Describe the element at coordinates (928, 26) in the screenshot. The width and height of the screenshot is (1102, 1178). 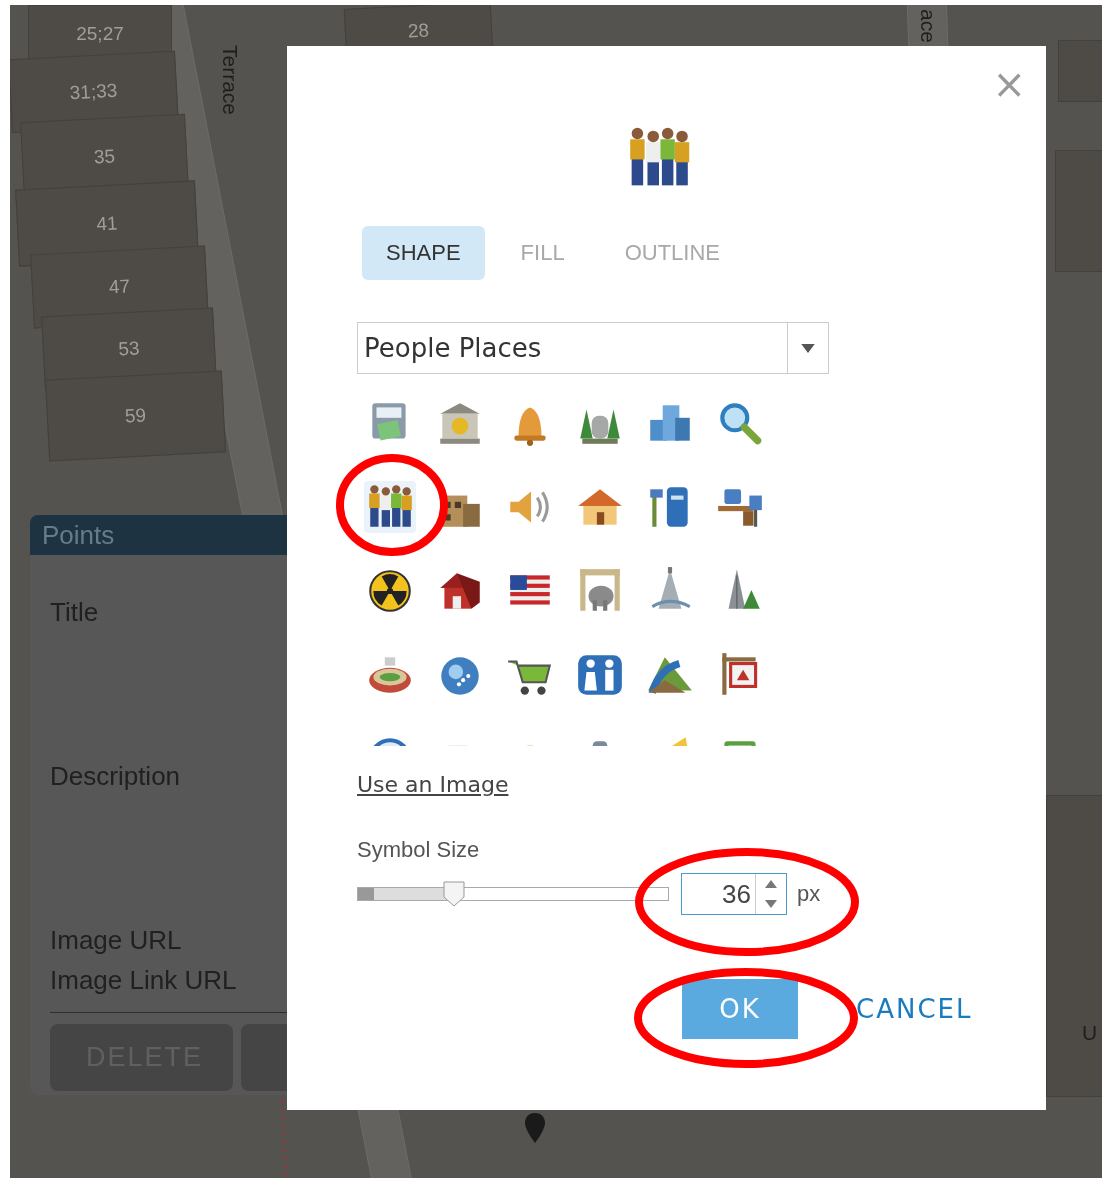
I see `street-label: ace` at that location.